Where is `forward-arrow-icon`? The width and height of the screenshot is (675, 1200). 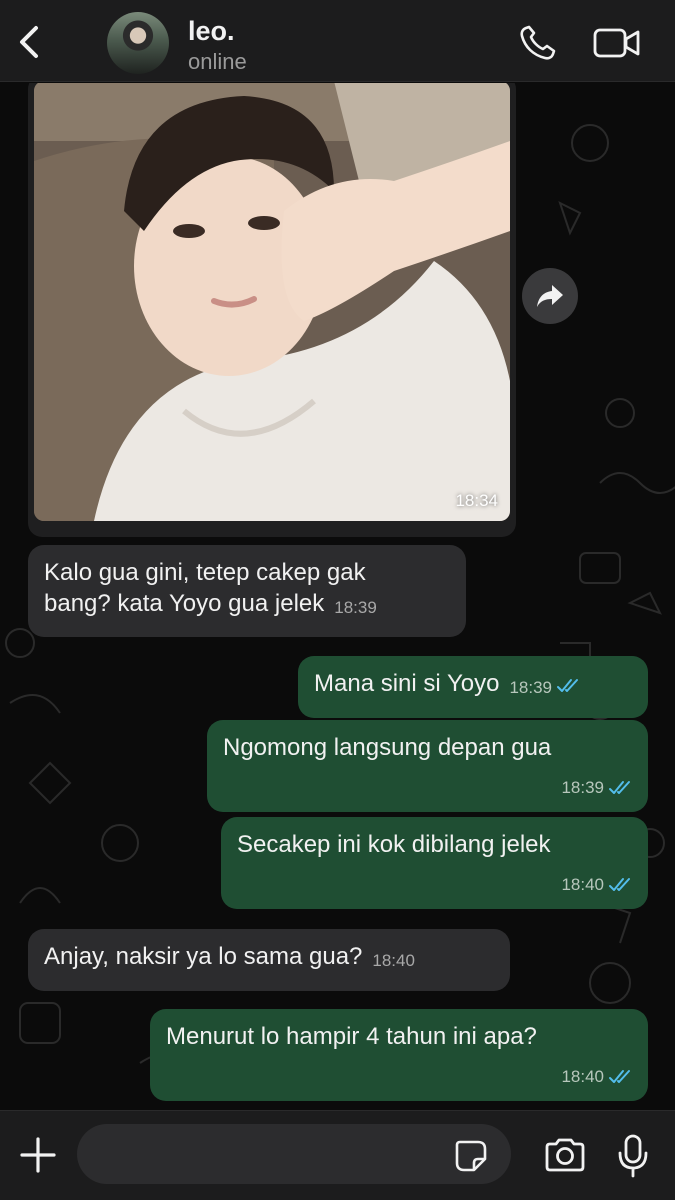
forward-arrow-icon is located at coordinates (550, 296).